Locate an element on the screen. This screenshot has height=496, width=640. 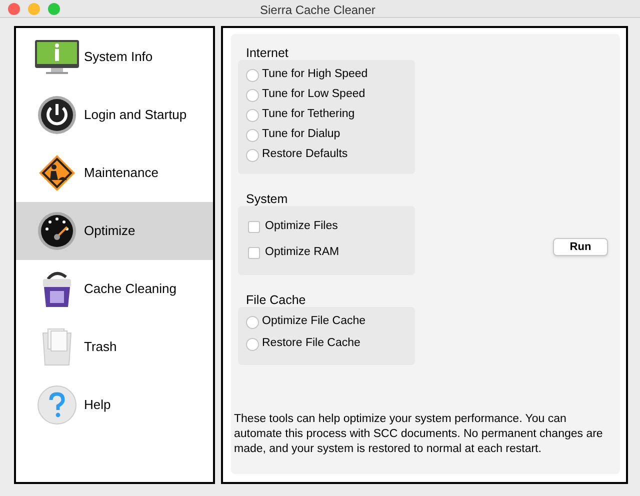
worker-sign-icon is located at coordinates (57, 173).